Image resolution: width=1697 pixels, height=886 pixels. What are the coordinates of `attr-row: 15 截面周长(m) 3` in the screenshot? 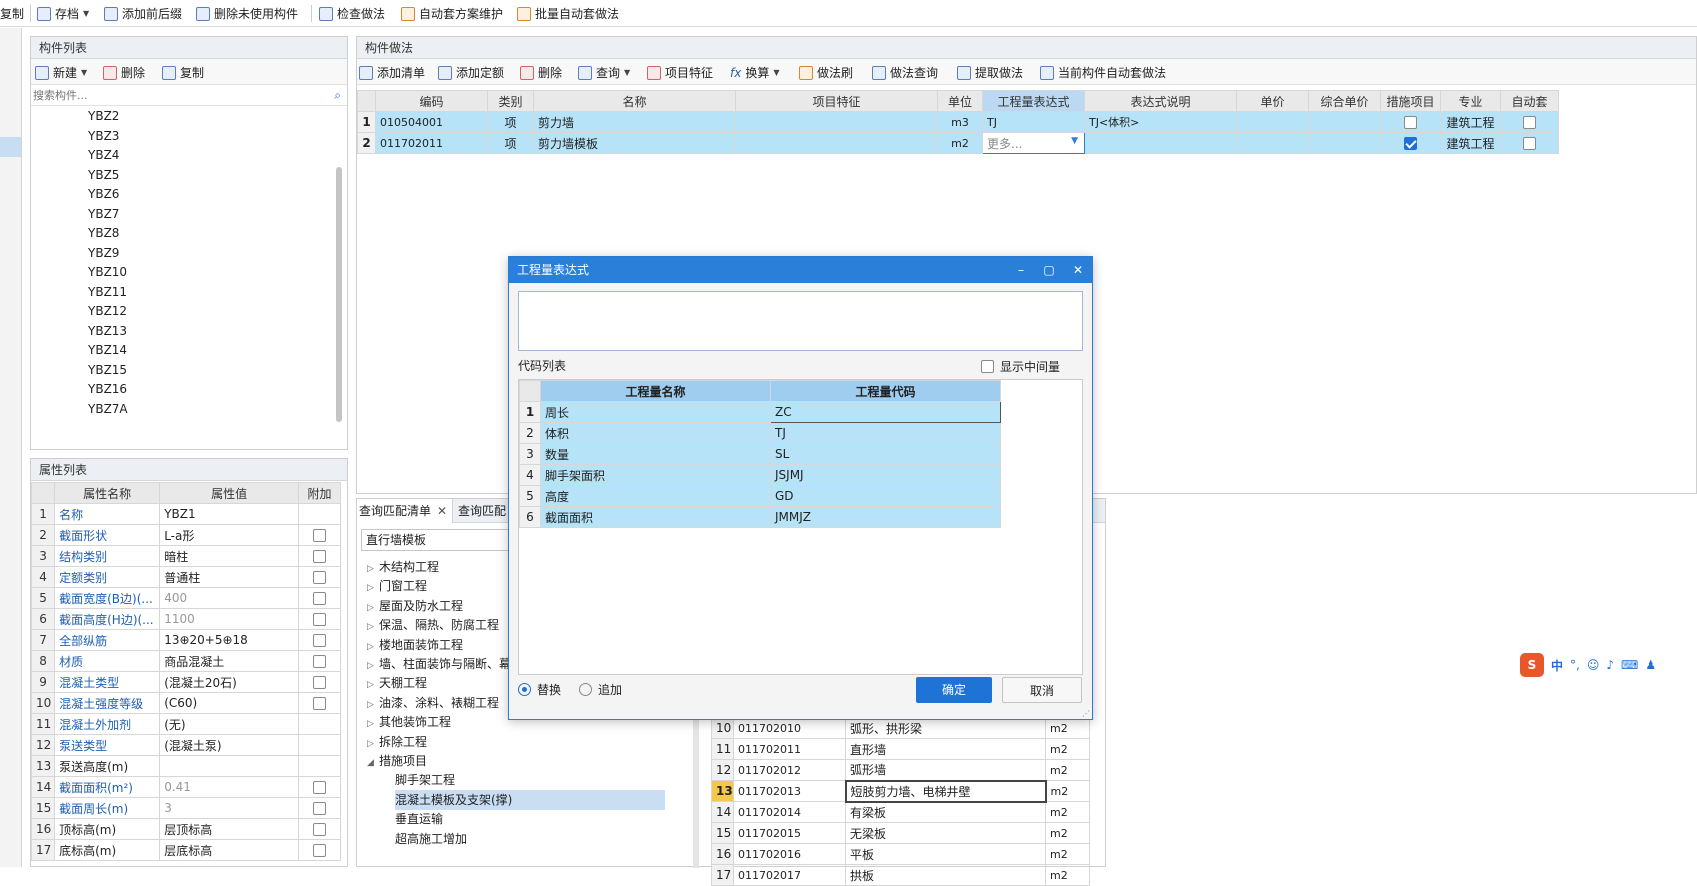 It's located at (186, 808).